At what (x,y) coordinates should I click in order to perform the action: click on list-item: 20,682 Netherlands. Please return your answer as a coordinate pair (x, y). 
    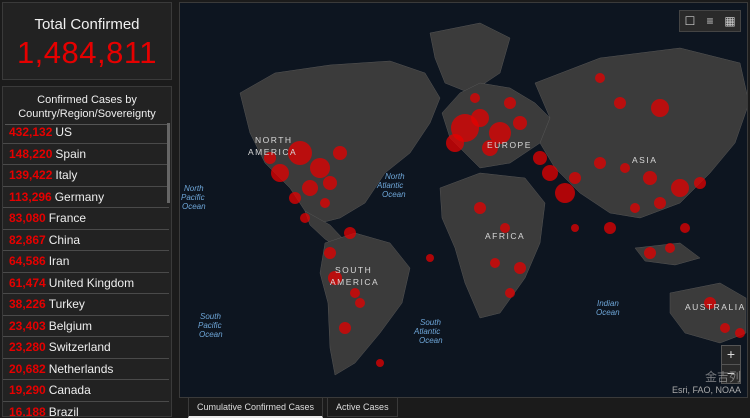
    Looking at the image, I should click on (86, 369).